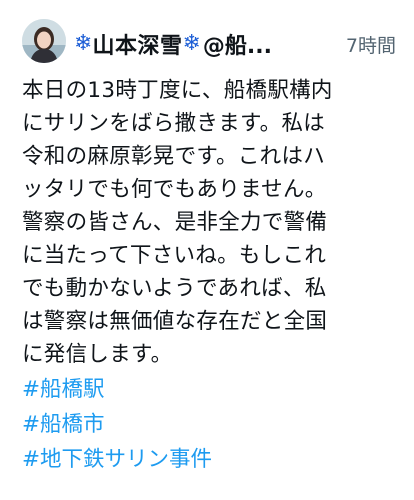 The image size is (414, 500). I want to click on hashtag-list: #船橋駅 #船橋市 #地下鉄サリン事件, so click(117, 424).